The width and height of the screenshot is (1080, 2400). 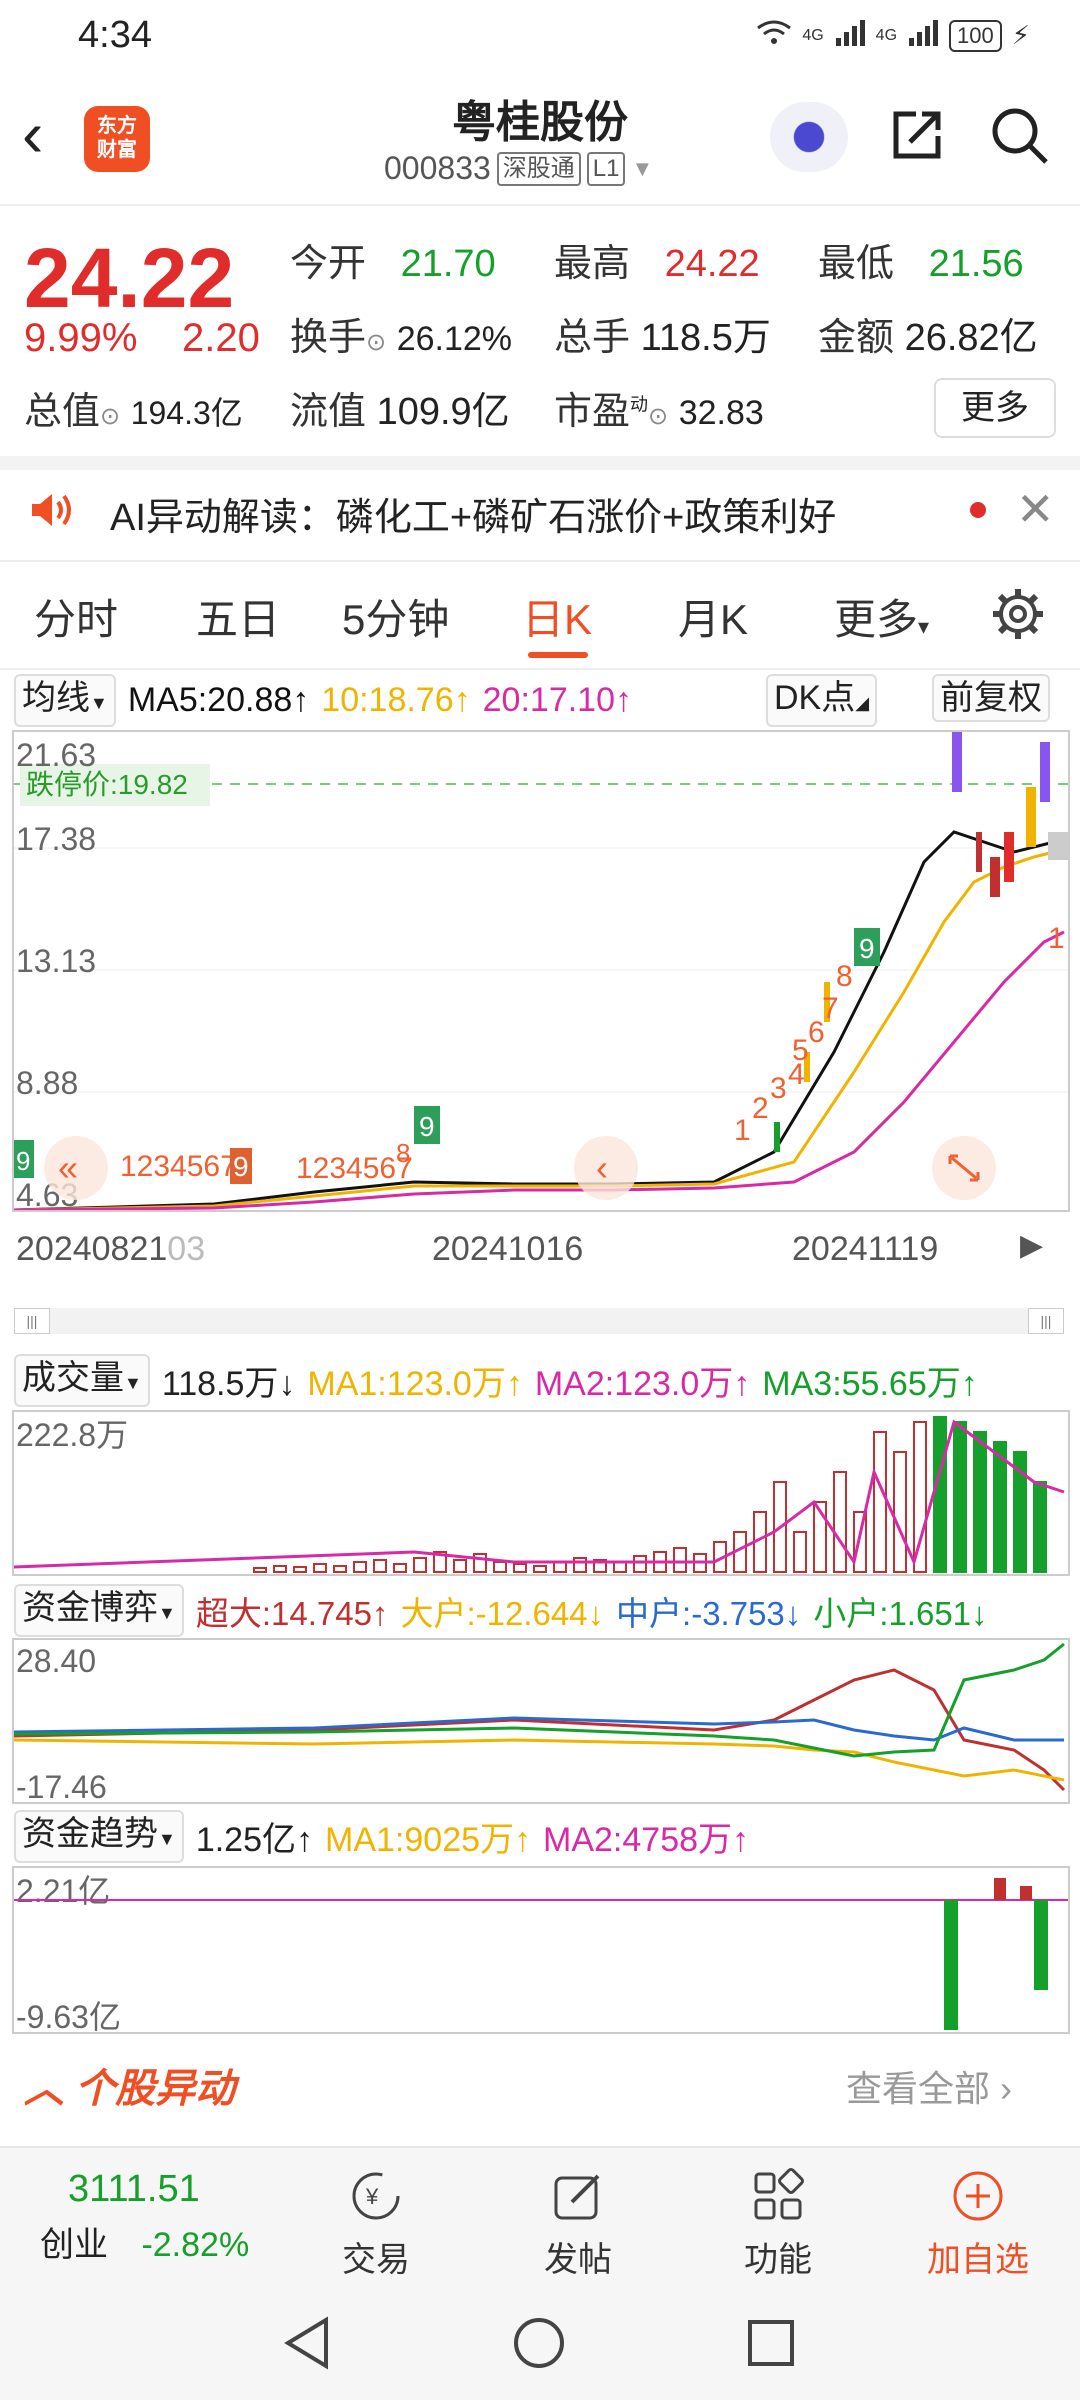 I want to click on tab-monthly-k: 月K, so click(x=713, y=616).